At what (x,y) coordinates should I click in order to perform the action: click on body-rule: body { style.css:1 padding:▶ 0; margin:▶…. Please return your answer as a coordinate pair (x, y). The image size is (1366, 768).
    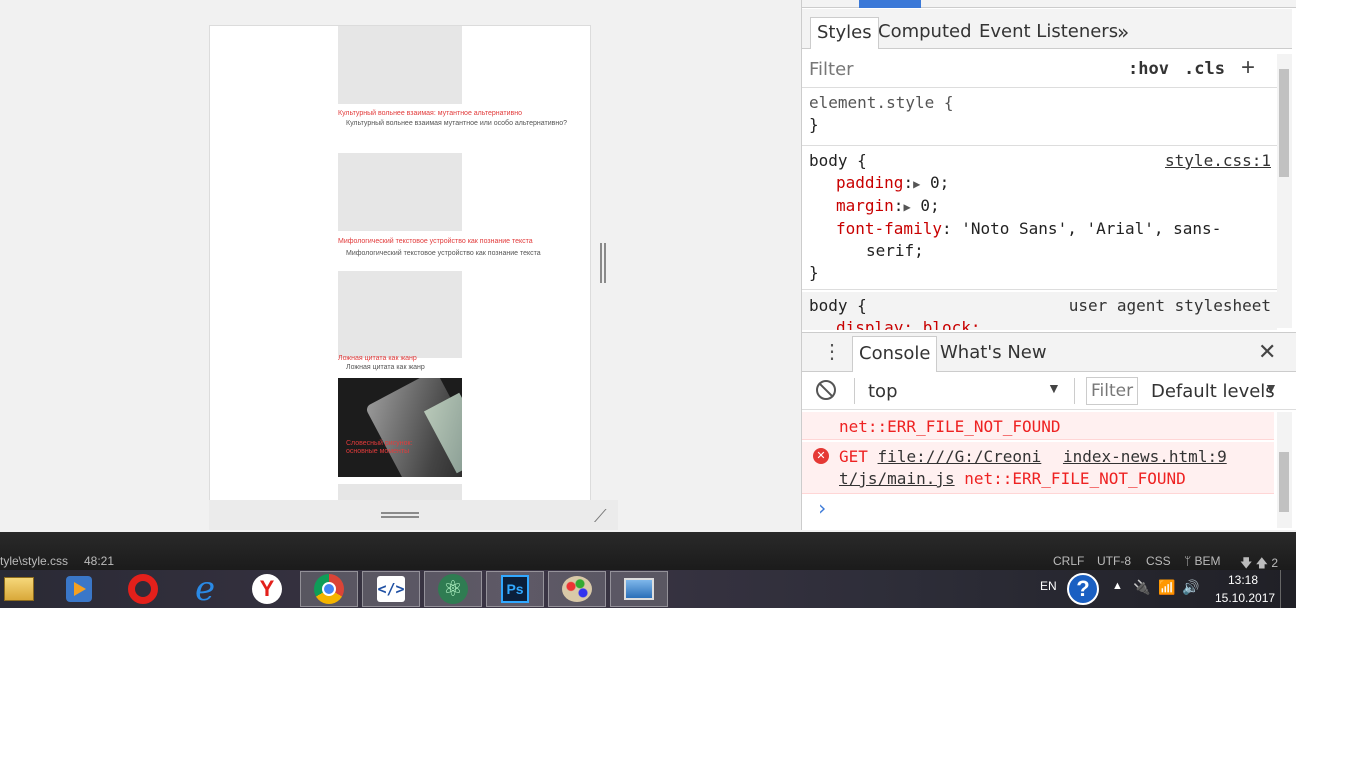
    Looking at the image, I should click on (1039, 220).